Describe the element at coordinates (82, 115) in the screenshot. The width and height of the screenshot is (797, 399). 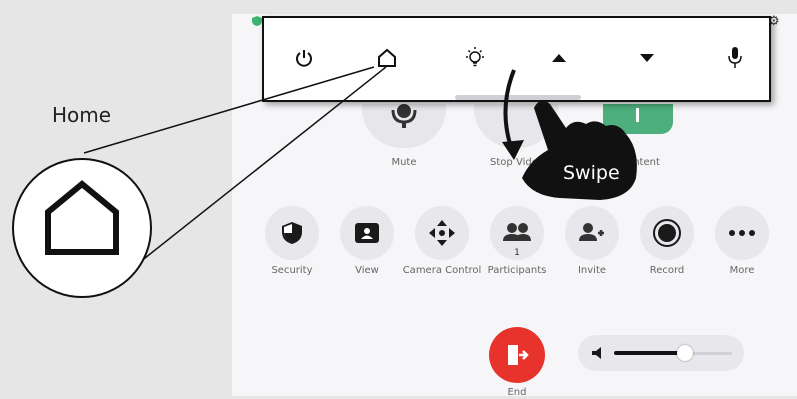
I see `home-annotation-label: Home` at that location.